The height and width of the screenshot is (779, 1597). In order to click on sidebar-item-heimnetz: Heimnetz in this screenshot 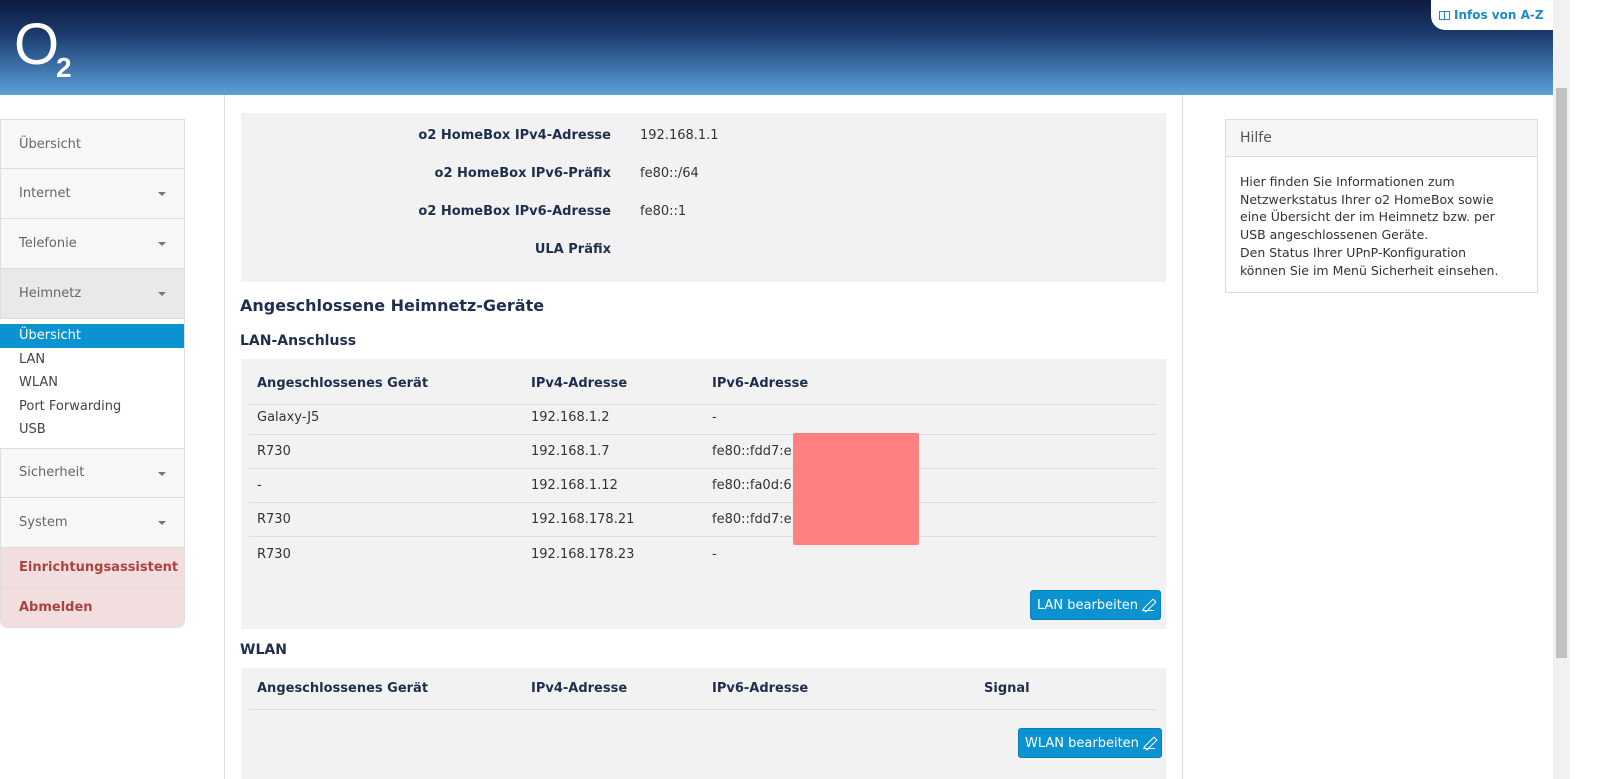, I will do `click(92, 294)`.